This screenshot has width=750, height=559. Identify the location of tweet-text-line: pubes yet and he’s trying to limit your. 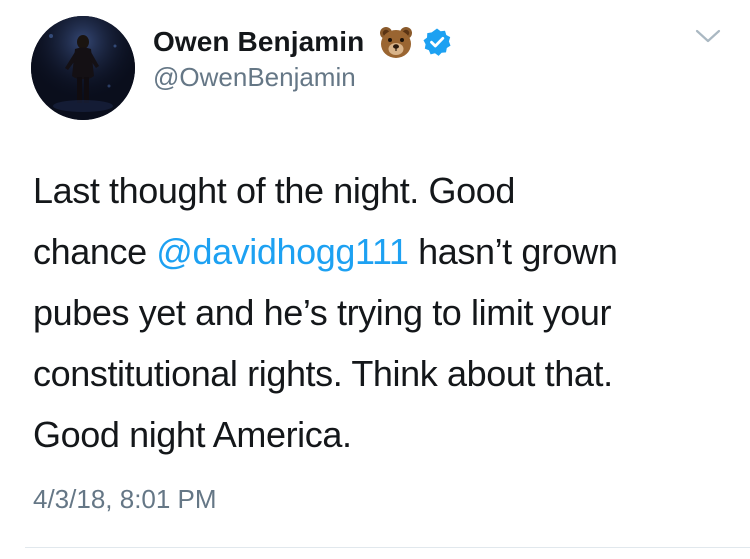
(322, 312).